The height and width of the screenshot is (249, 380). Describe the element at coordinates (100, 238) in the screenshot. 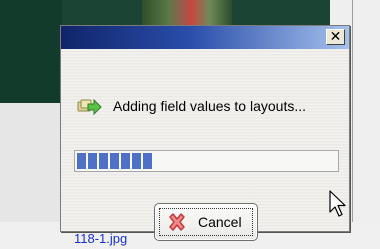

I see `file-name-link: 118-1.jpg` at that location.